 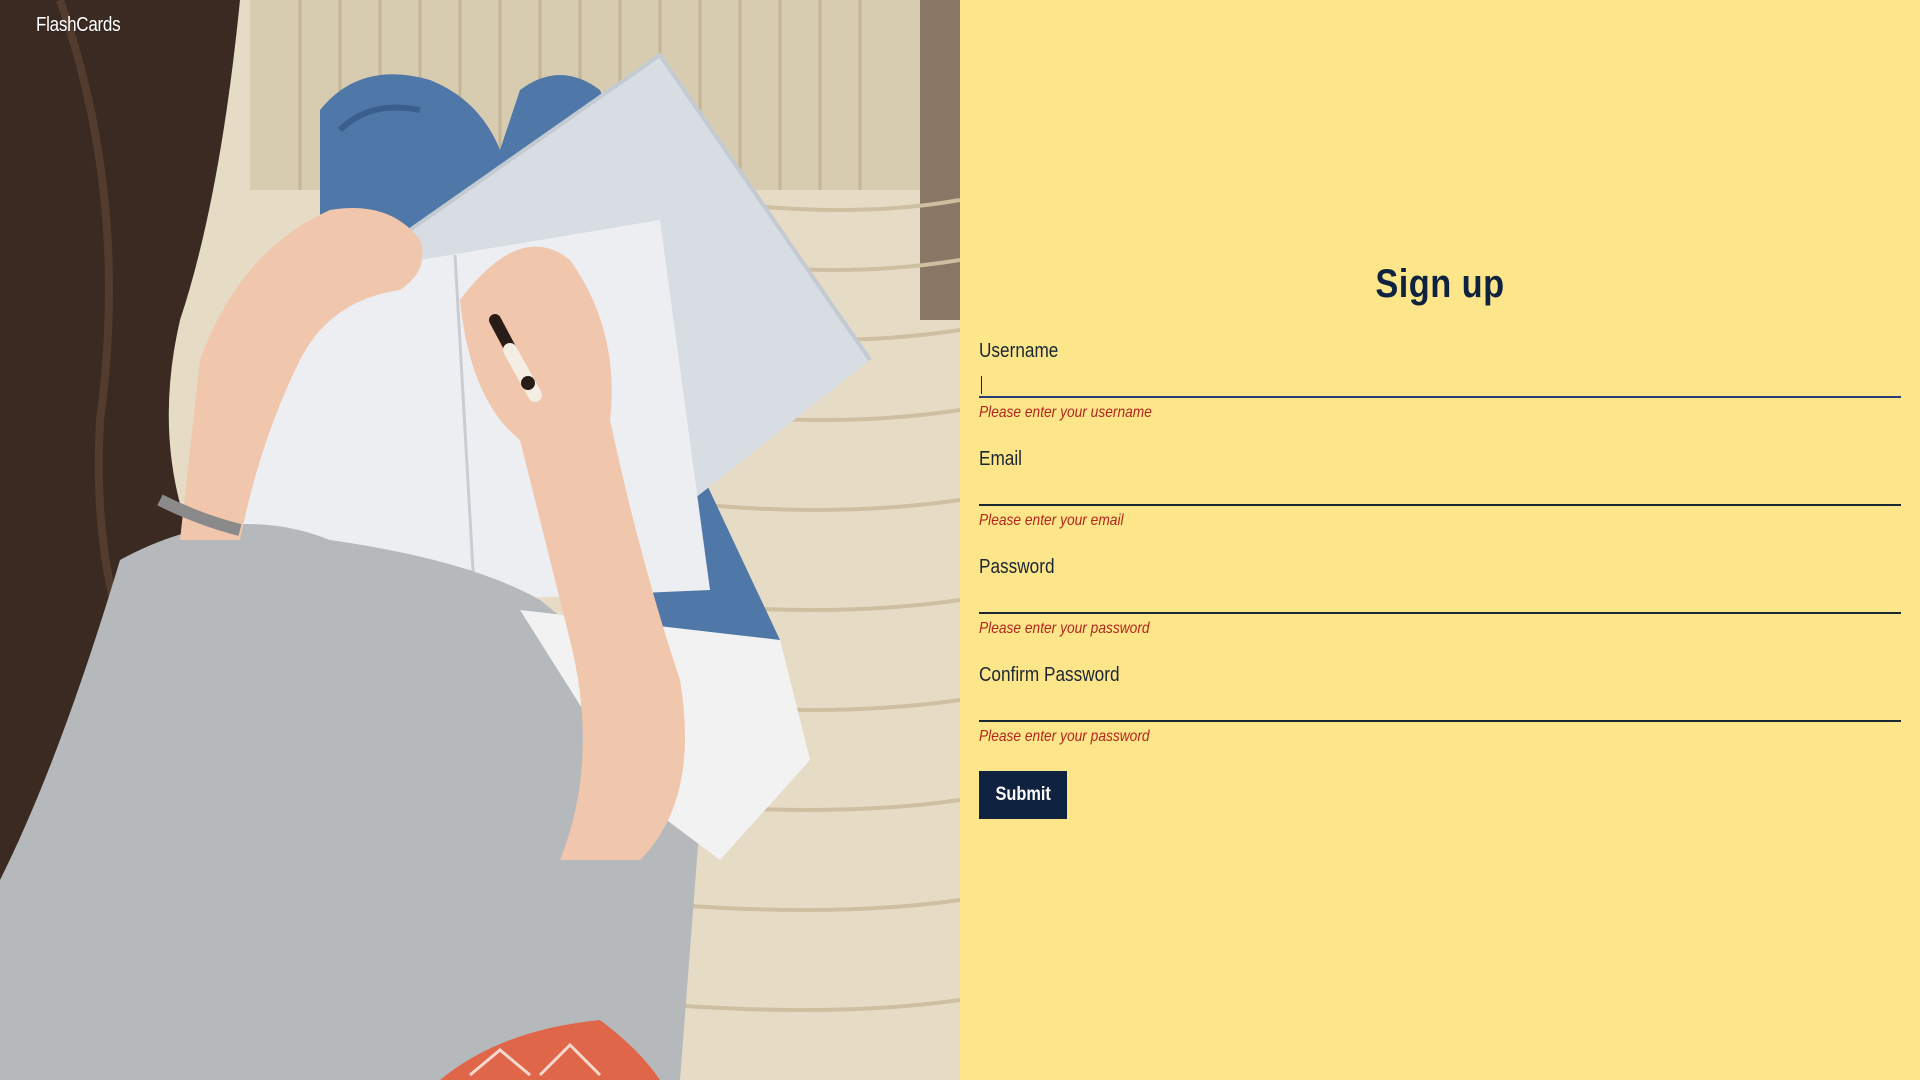 I want to click on confirm-password-input, so click(x=1440, y=707).